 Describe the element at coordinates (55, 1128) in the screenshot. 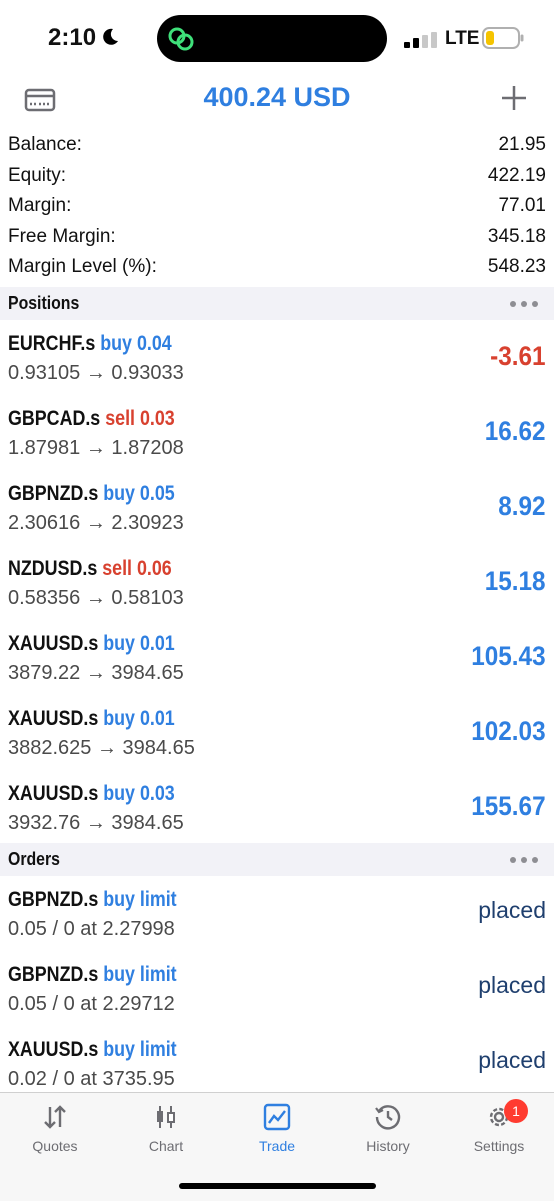

I see `tab-quotes: Quotes` at that location.